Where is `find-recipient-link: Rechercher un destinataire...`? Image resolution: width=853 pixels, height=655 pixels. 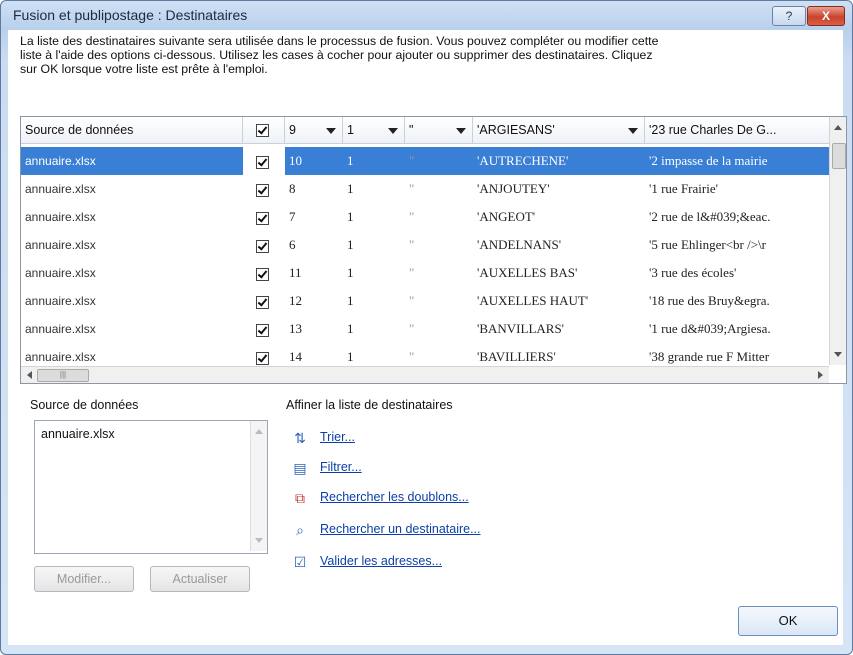
find-recipient-link: Rechercher un destinataire... is located at coordinates (400, 529).